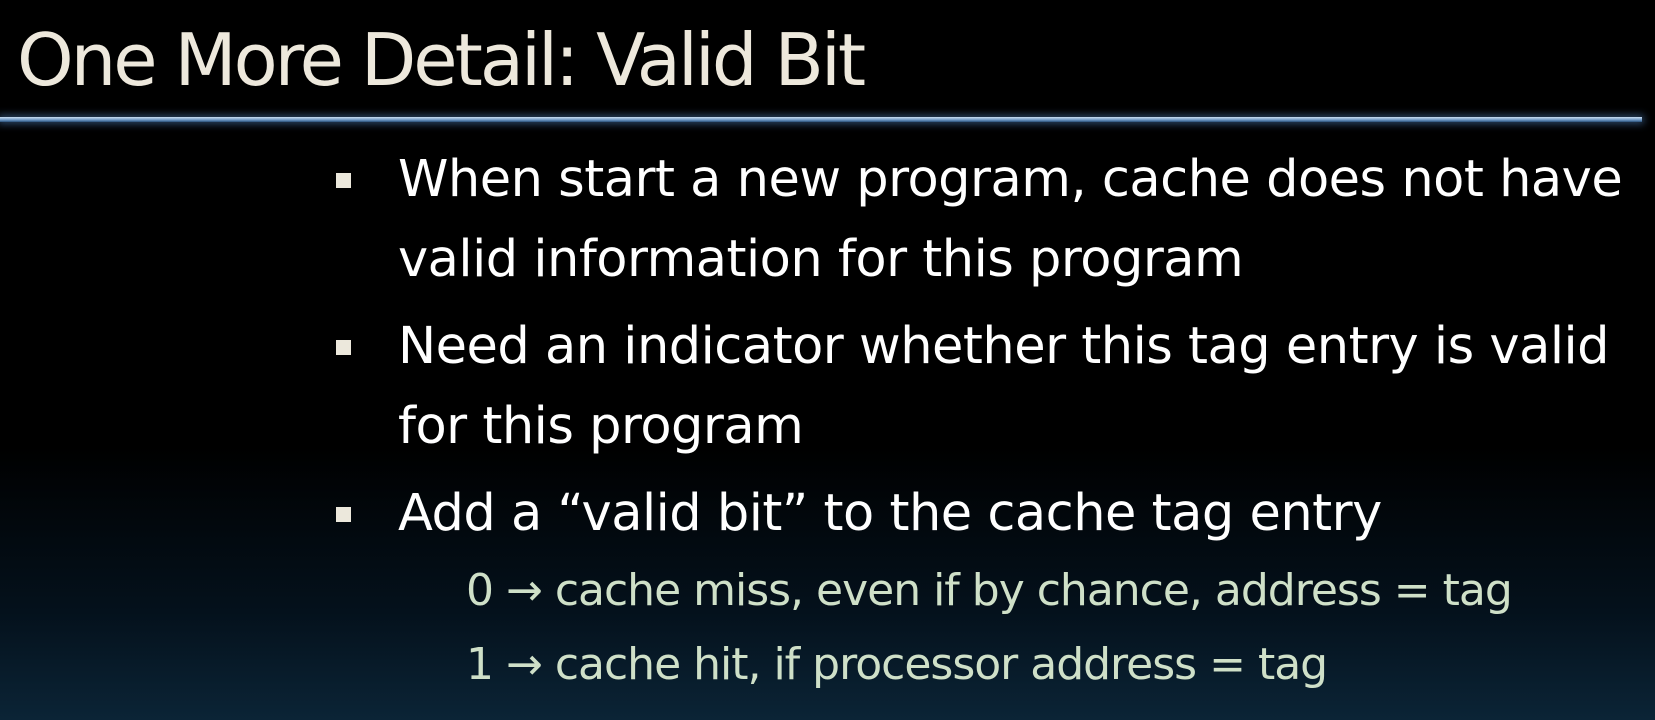 The image size is (1655, 720). What do you see at coordinates (821, 119) in the screenshot?
I see `title-divider` at bounding box center [821, 119].